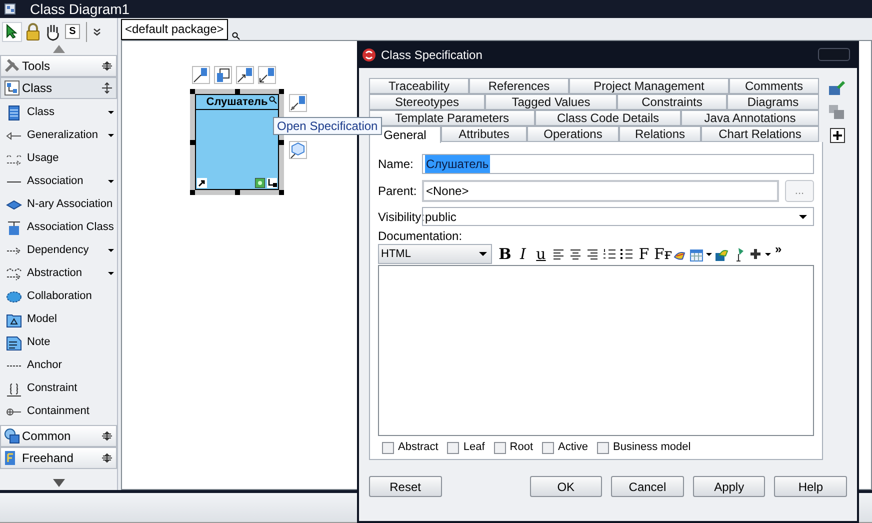 The width and height of the screenshot is (872, 523). What do you see at coordinates (608, 118) in the screenshot?
I see `tab: Class Code Details` at bounding box center [608, 118].